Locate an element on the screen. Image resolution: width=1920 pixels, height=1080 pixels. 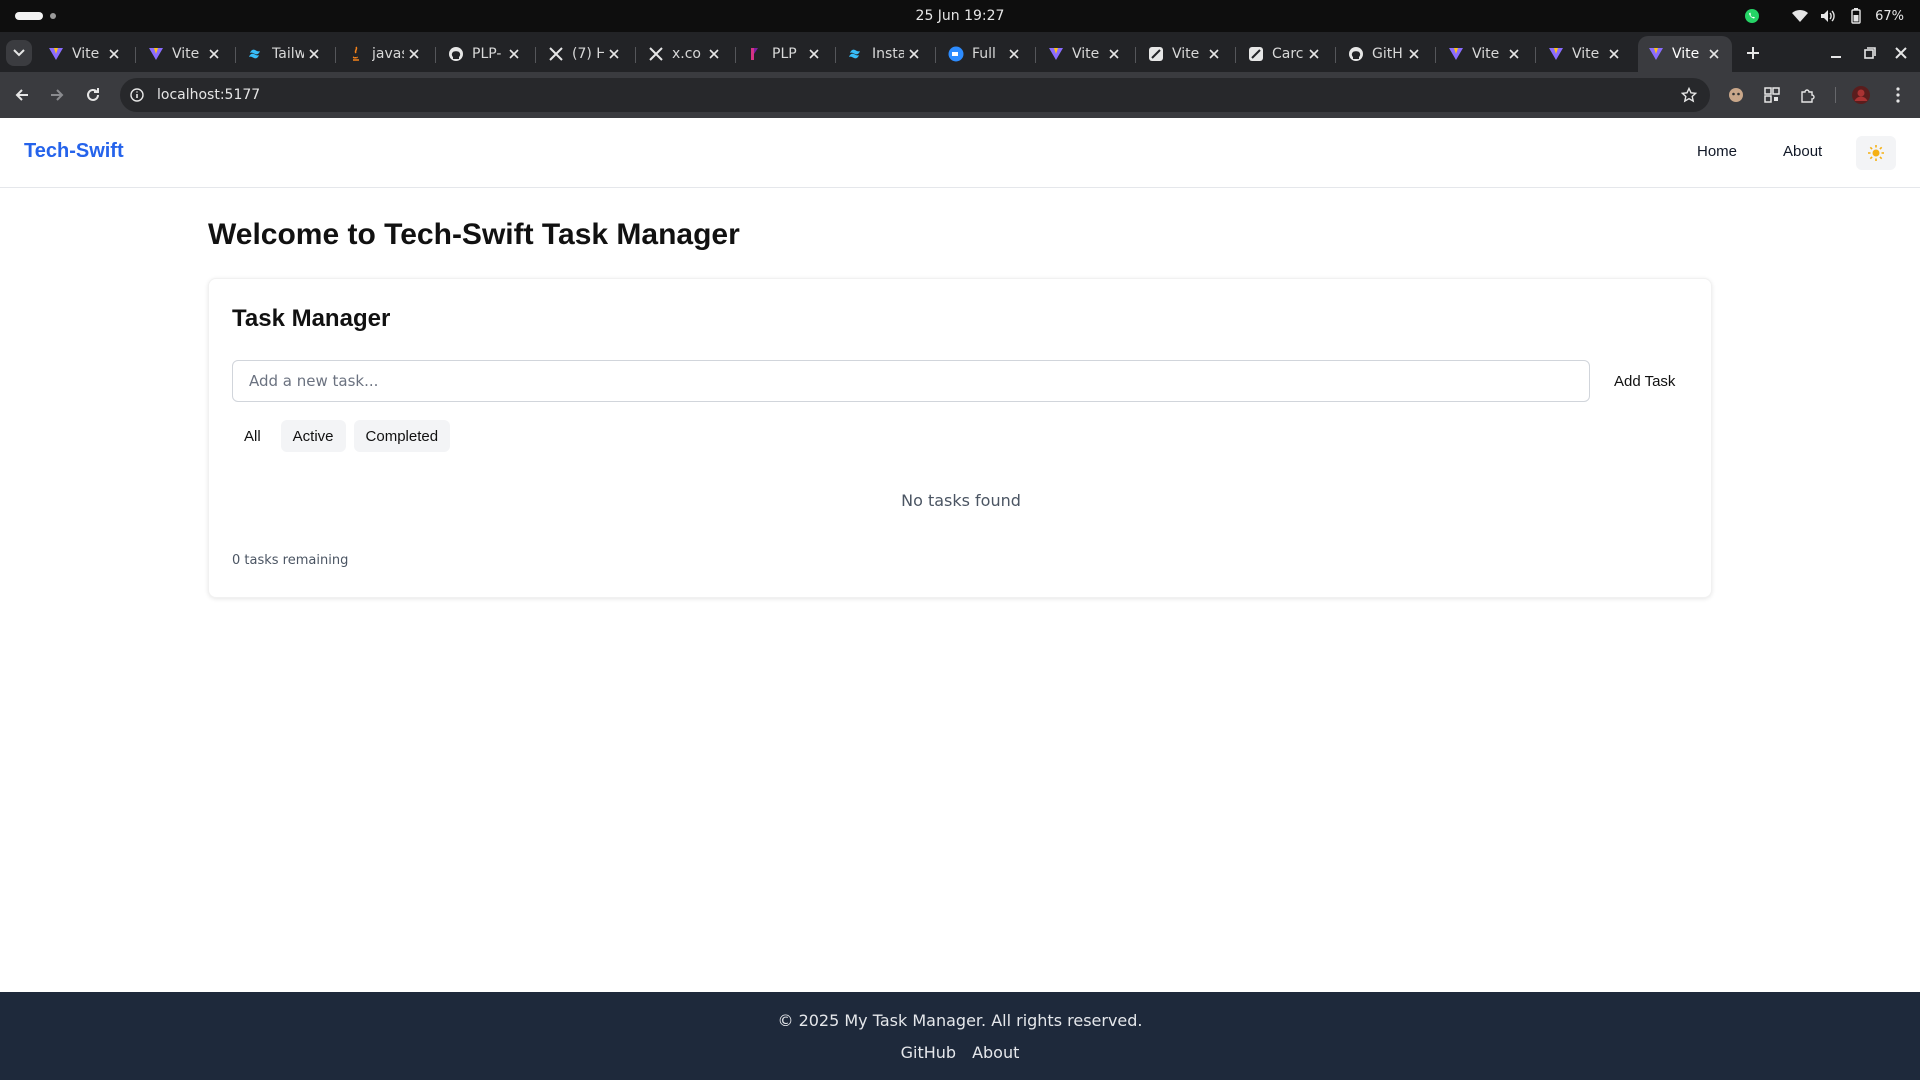
minimize-icon is located at coordinates (1836, 57).